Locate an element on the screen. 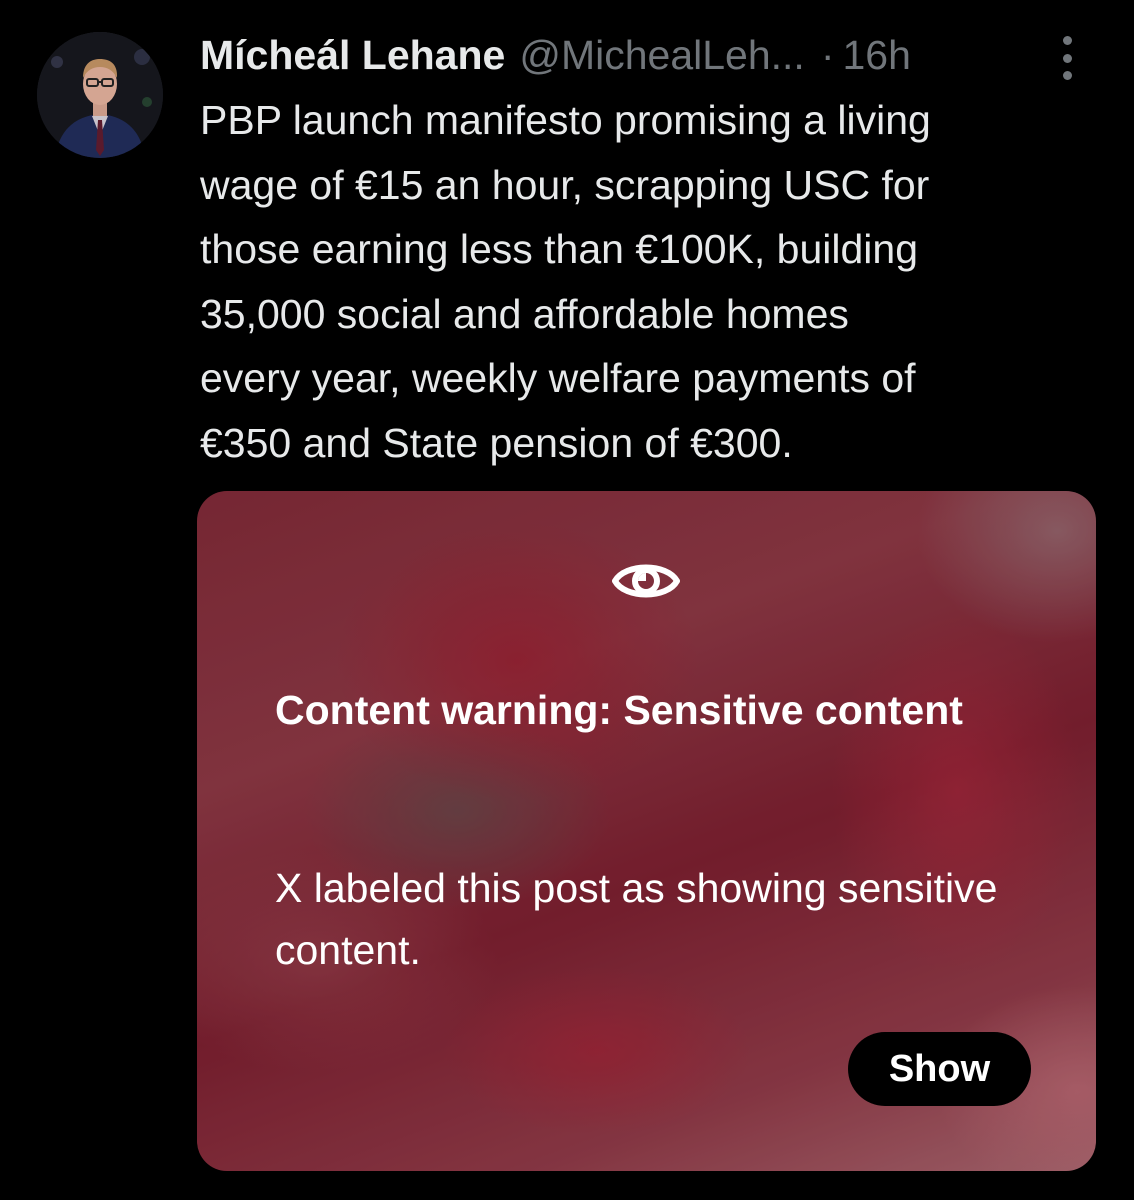  author-avatar is located at coordinates (100, 95).